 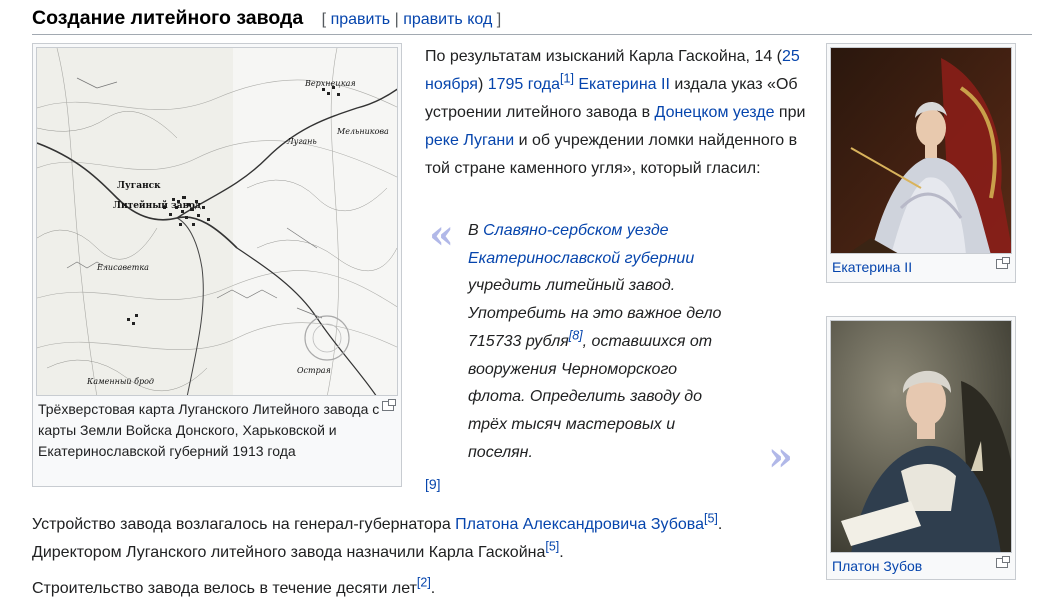 I want to click on zubov-portrait-illustration, so click(x=921, y=436).